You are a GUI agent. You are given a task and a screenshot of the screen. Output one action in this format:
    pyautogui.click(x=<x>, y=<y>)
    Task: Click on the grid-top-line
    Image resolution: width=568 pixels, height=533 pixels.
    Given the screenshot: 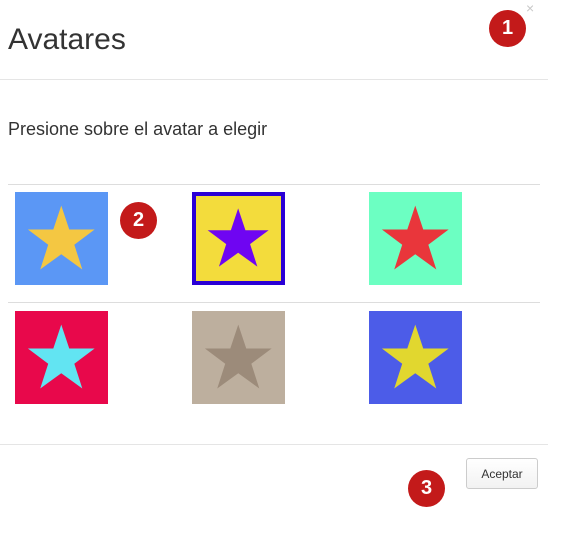 What is the action you would take?
    pyautogui.click(x=274, y=184)
    